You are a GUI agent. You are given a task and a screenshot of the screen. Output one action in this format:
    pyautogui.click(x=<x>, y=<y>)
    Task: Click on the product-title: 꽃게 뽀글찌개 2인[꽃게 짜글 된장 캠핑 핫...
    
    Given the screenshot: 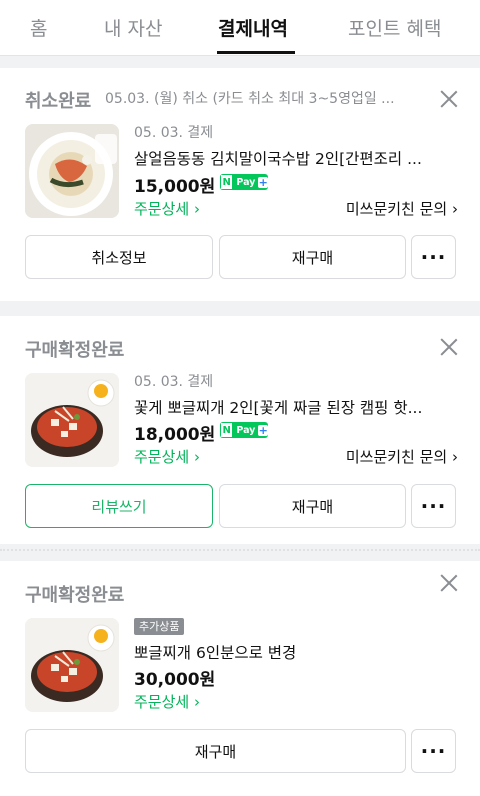 What is the action you would take?
    pyautogui.click(x=295, y=407)
    